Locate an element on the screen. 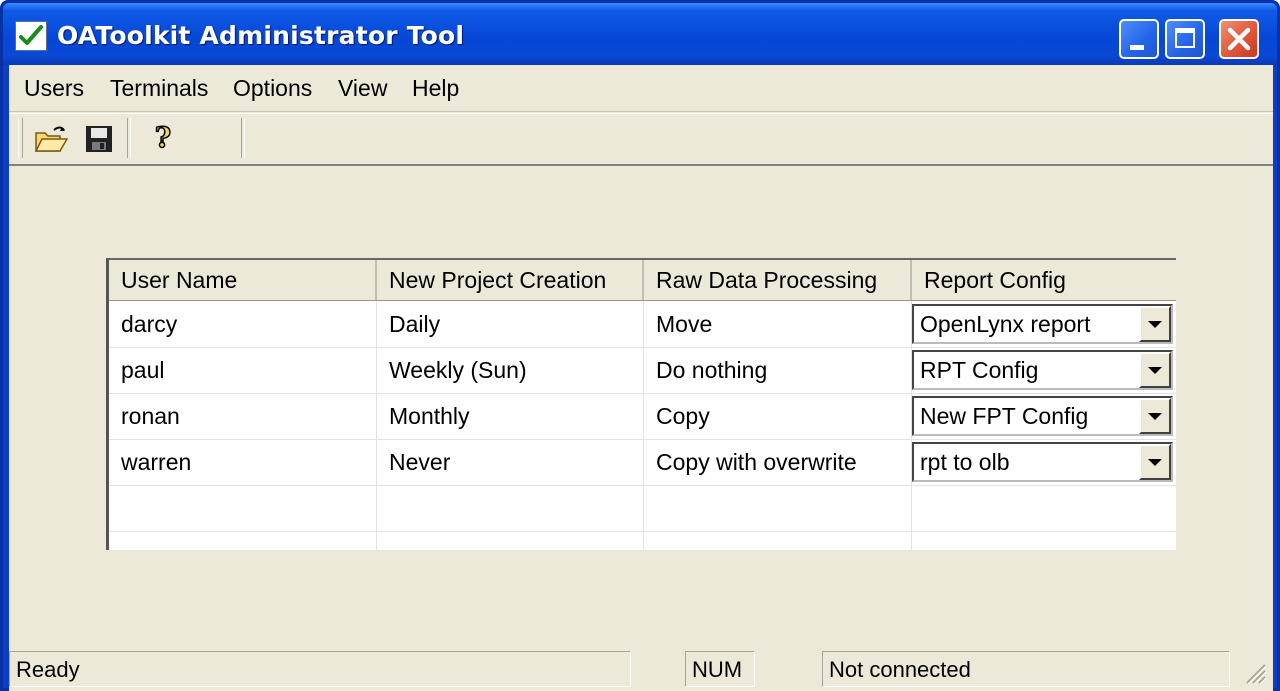  close-button is located at coordinates (1239, 39).